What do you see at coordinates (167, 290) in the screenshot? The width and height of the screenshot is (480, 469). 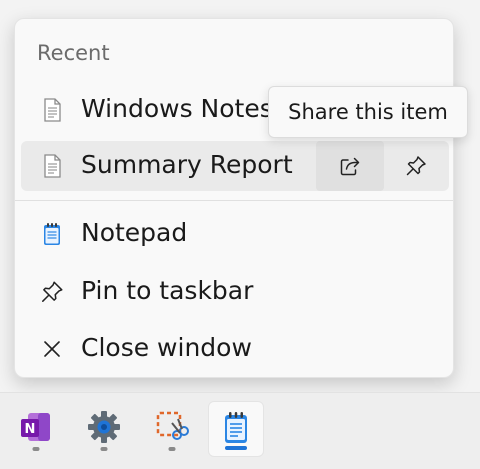 I see `task-label: Pin to taskbar` at bounding box center [167, 290].